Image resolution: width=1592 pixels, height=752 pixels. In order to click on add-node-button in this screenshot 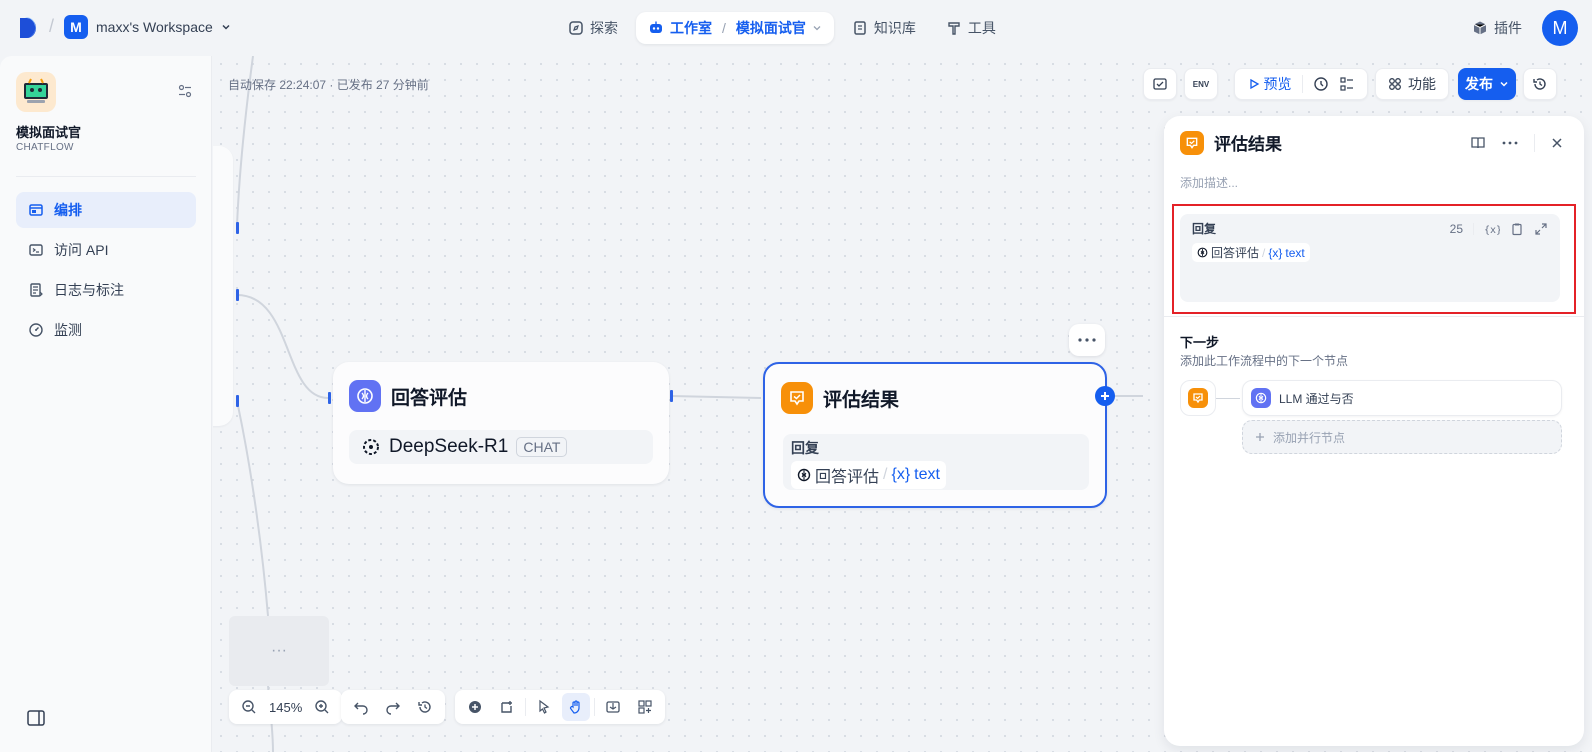, I will do `click(475, 707)`.